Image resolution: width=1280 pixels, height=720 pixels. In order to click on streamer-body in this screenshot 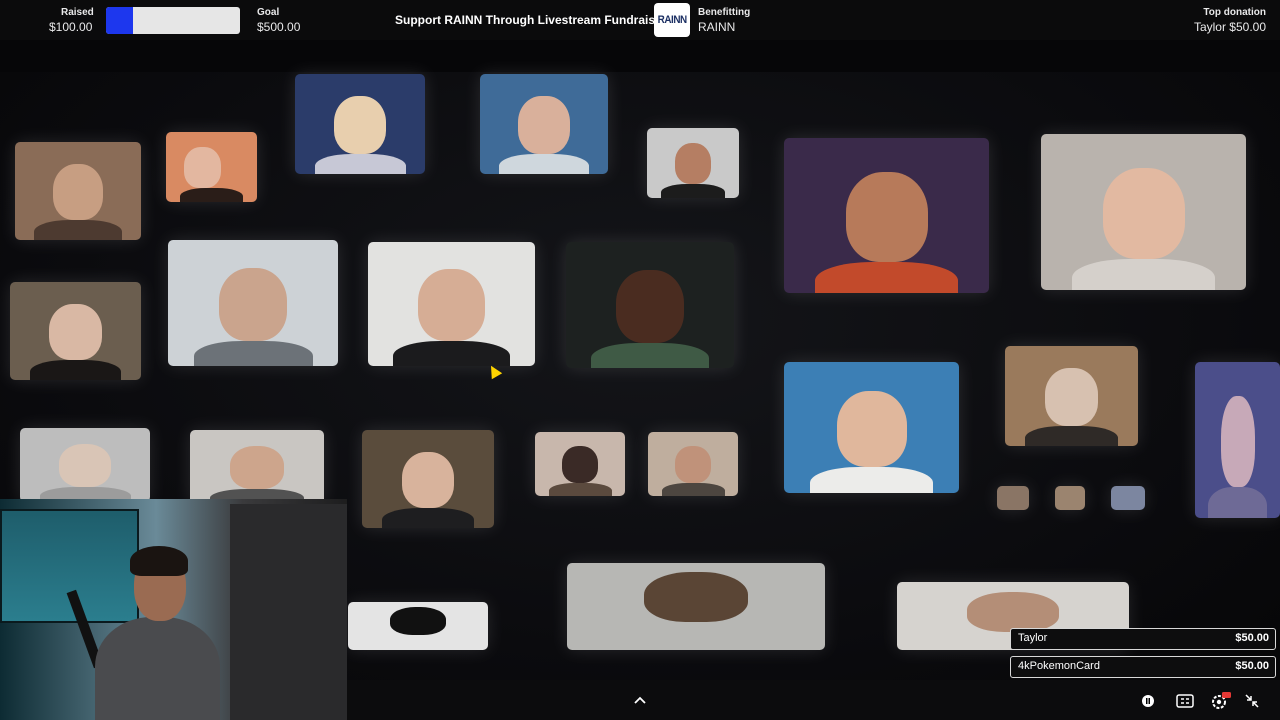, I will do `click(157, 668)`.